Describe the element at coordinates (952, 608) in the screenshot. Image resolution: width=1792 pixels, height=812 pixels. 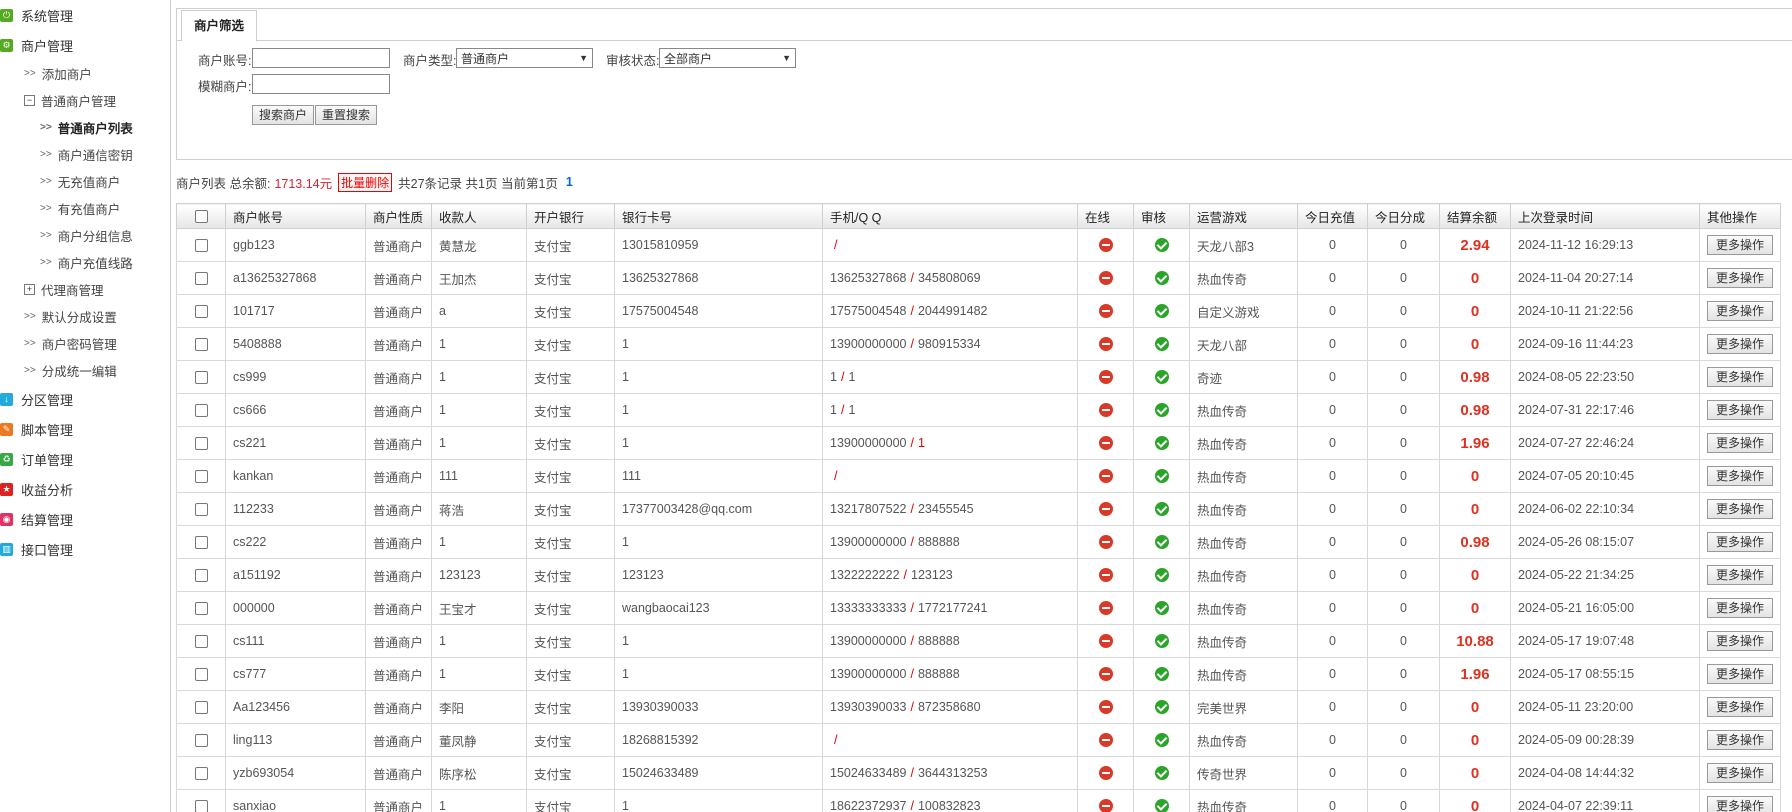
I see `qq: 1772177241` at that location.